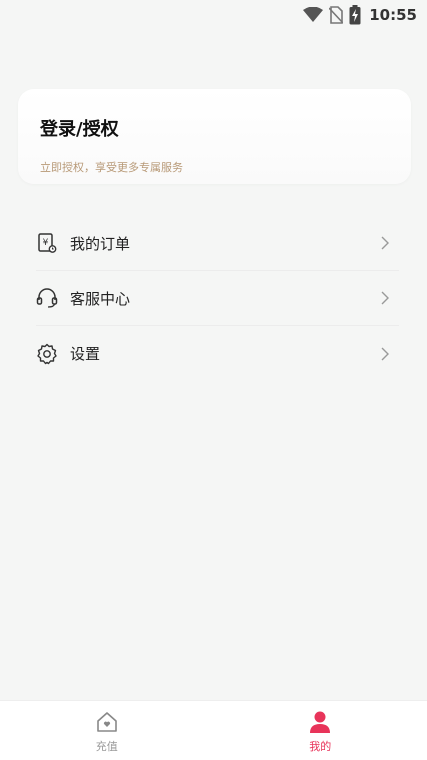 This screenshot has height=760, width=427. What do you see at coordinates (217, 243) in the screenshot?
I see `menu-item-orders: ¥ 我的订单` at bounding box center [217, 243].